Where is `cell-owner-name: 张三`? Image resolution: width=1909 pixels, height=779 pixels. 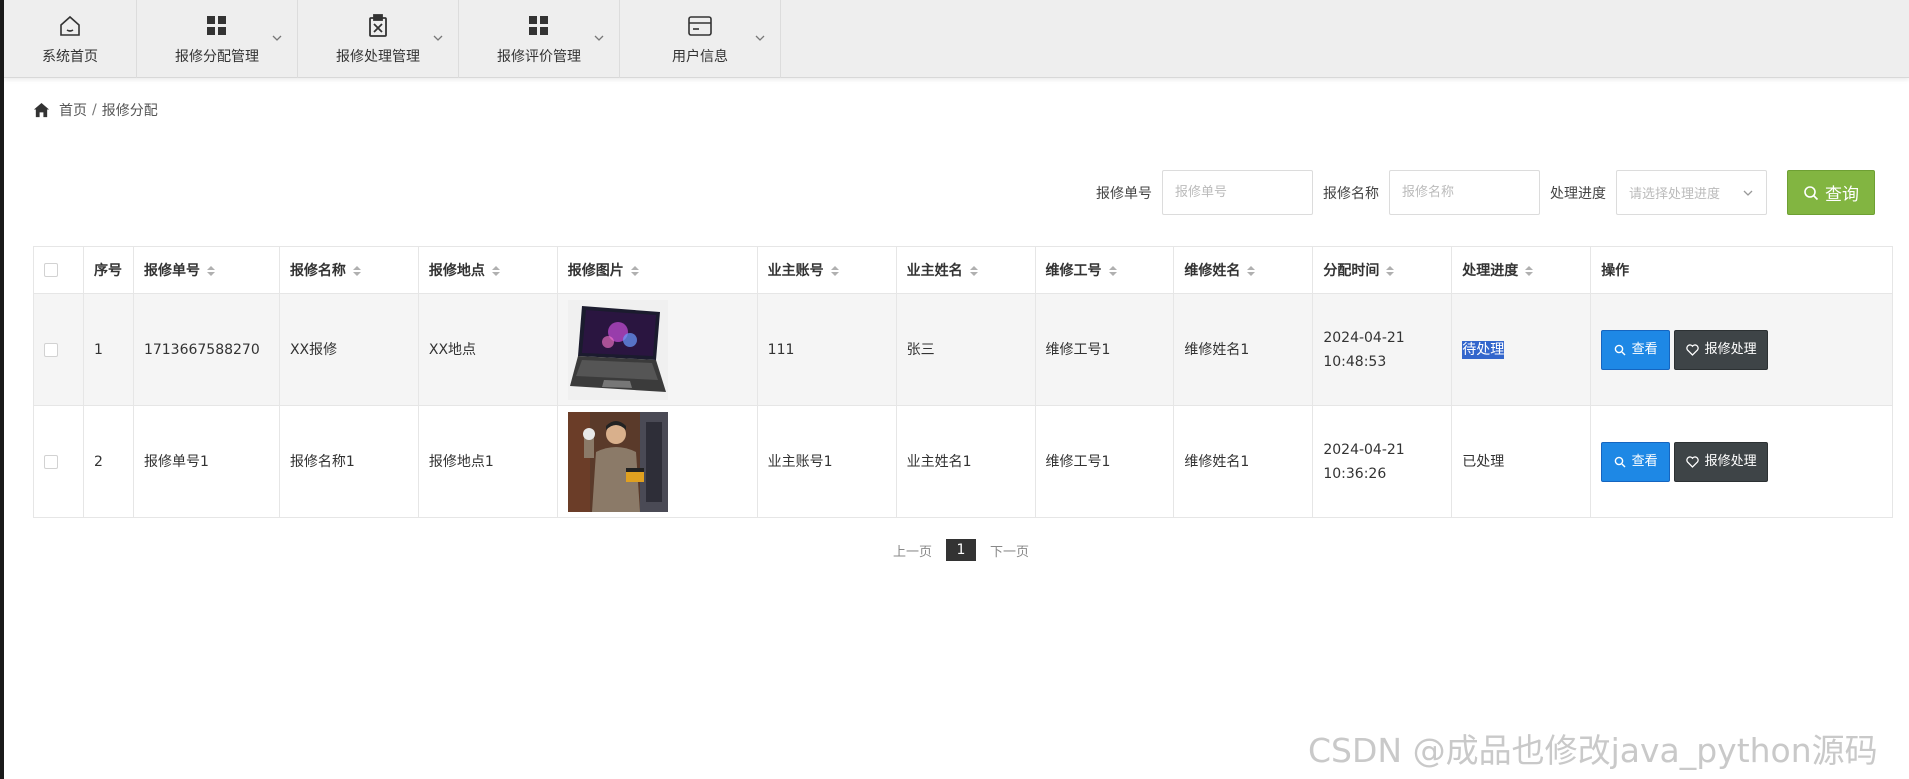 cell-owner-name: 张三 is located at coordinates (965, 349).